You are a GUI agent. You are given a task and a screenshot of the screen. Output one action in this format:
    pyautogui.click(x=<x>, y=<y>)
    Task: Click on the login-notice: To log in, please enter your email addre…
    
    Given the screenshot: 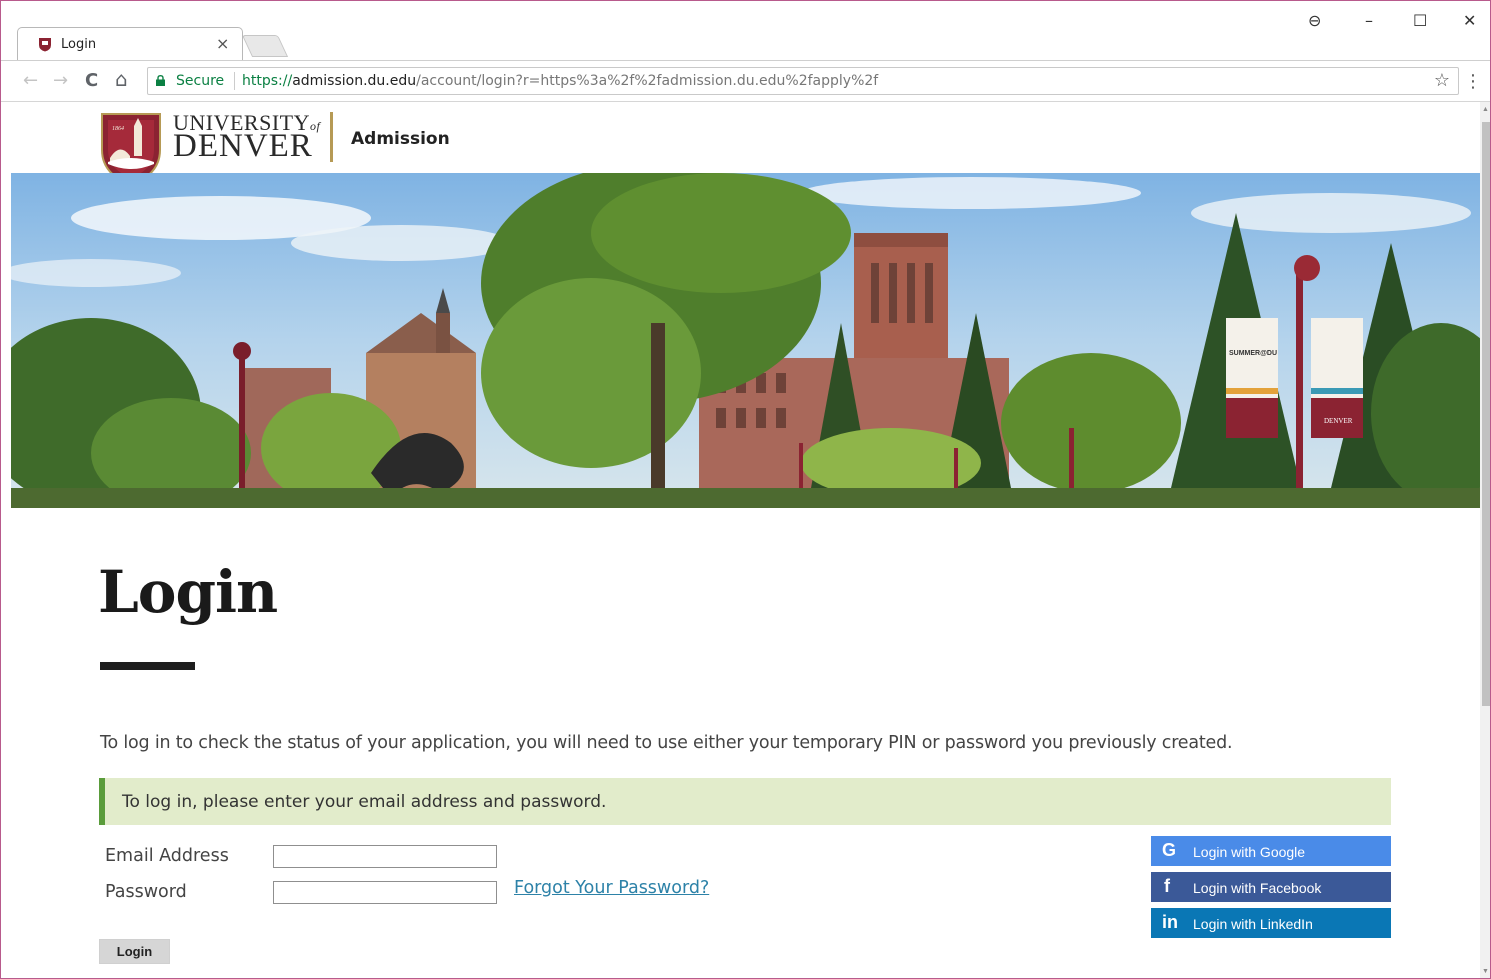 What is the action you would take?
    pyautogui.click(x=745, y=801)
    